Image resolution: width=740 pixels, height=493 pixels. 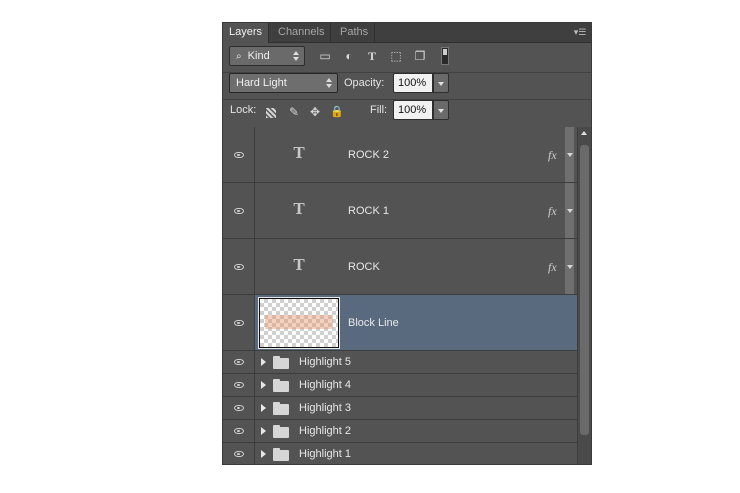 What do you see at coordinates (407, 58) in the screenshot?
I see `filter-row: ⌕ Kind ▭ ◐ T ⬚ ❐` at bounding box center [407, 58].